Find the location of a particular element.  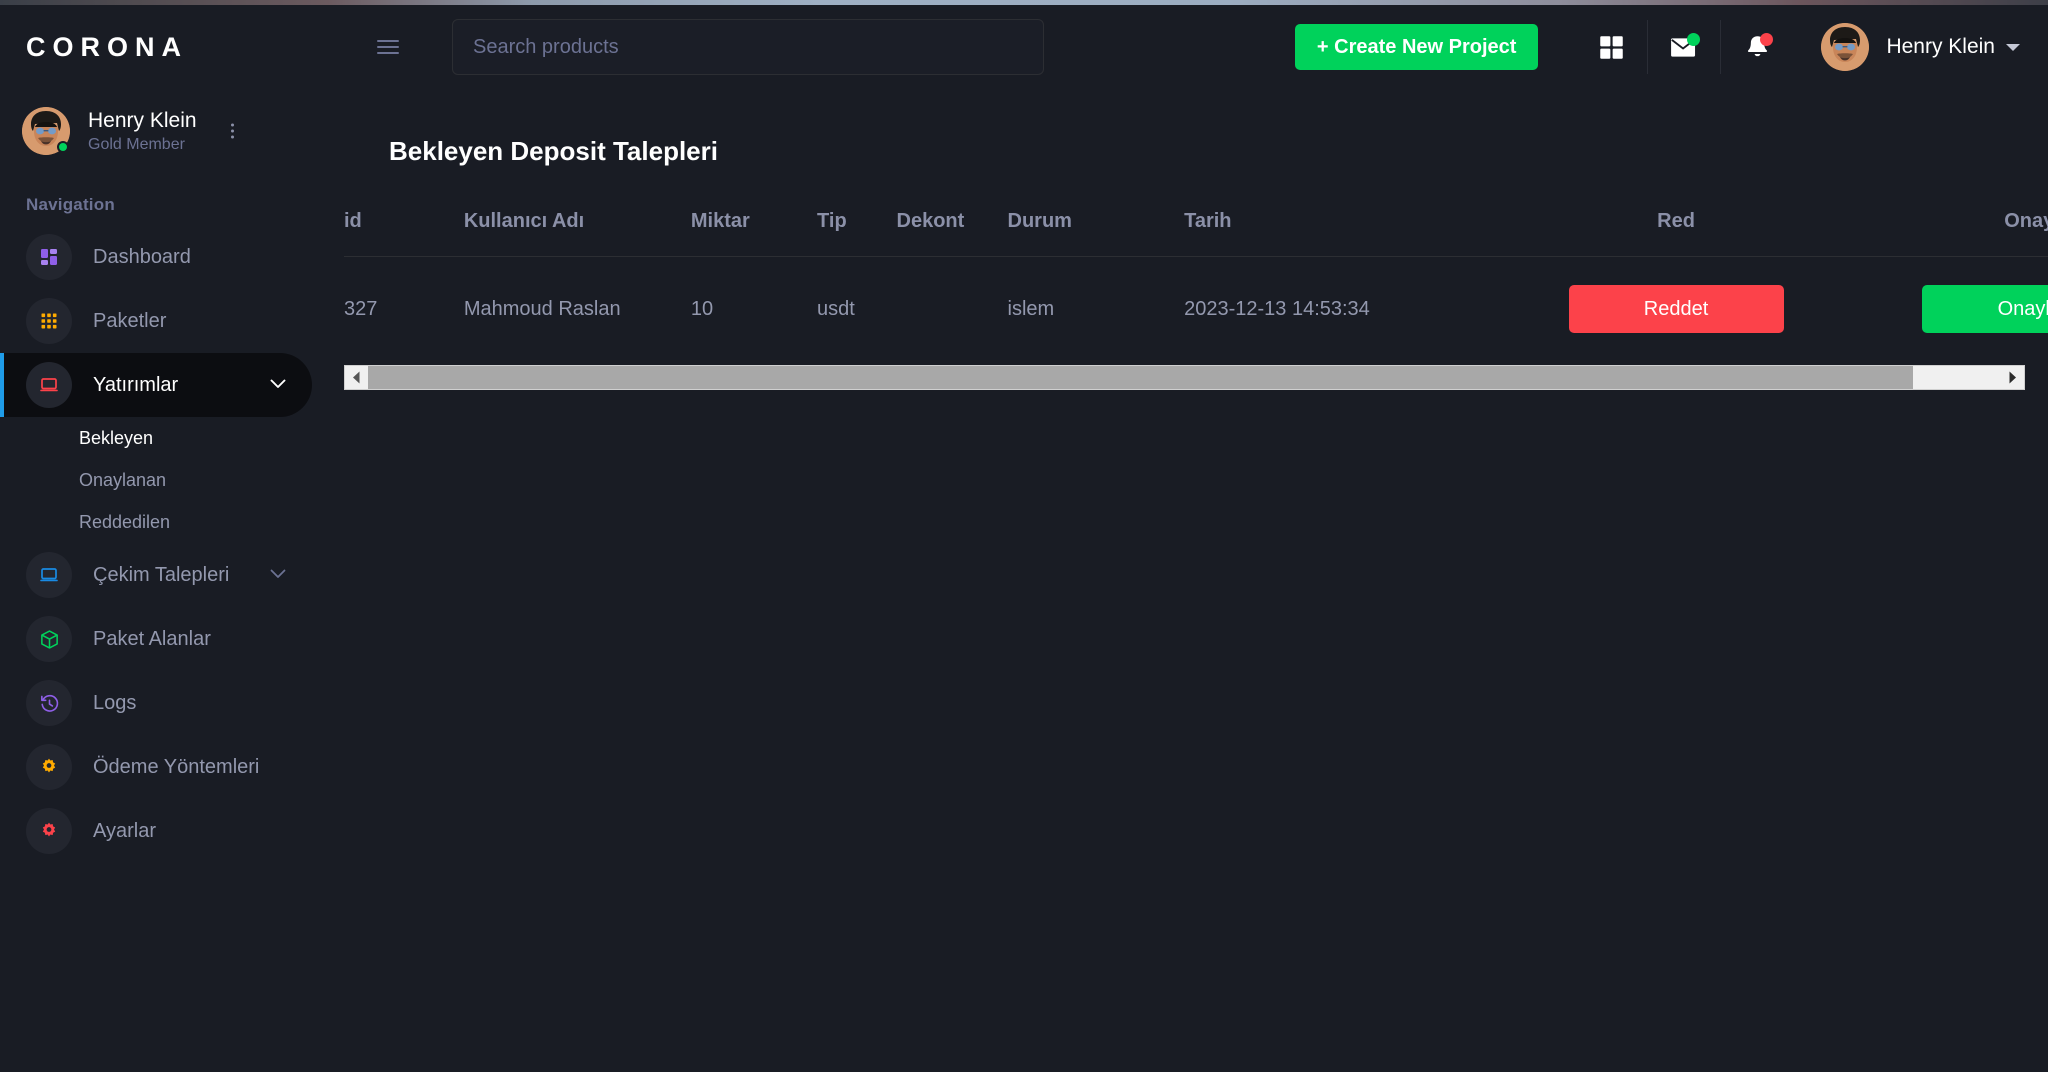

sidebar-item-label: Dashboard is located at coordinates (142, 256).